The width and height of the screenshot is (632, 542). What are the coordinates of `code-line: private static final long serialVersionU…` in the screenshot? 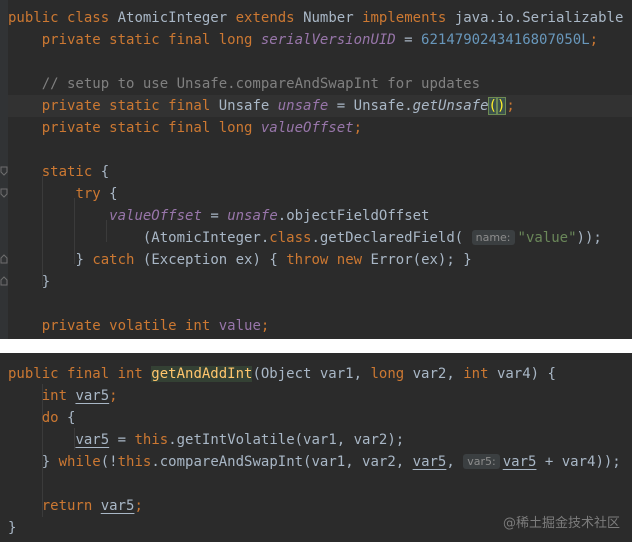 It's located at (320, 40).